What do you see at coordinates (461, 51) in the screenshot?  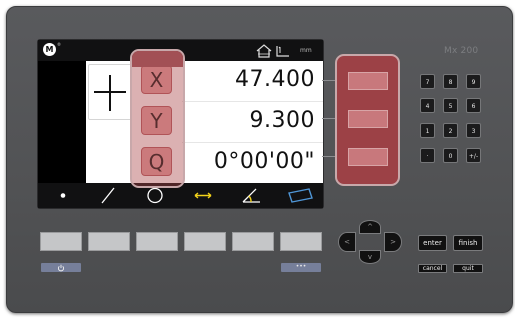 I see `model-label: Mx 200` at bounding box center [461, 51].